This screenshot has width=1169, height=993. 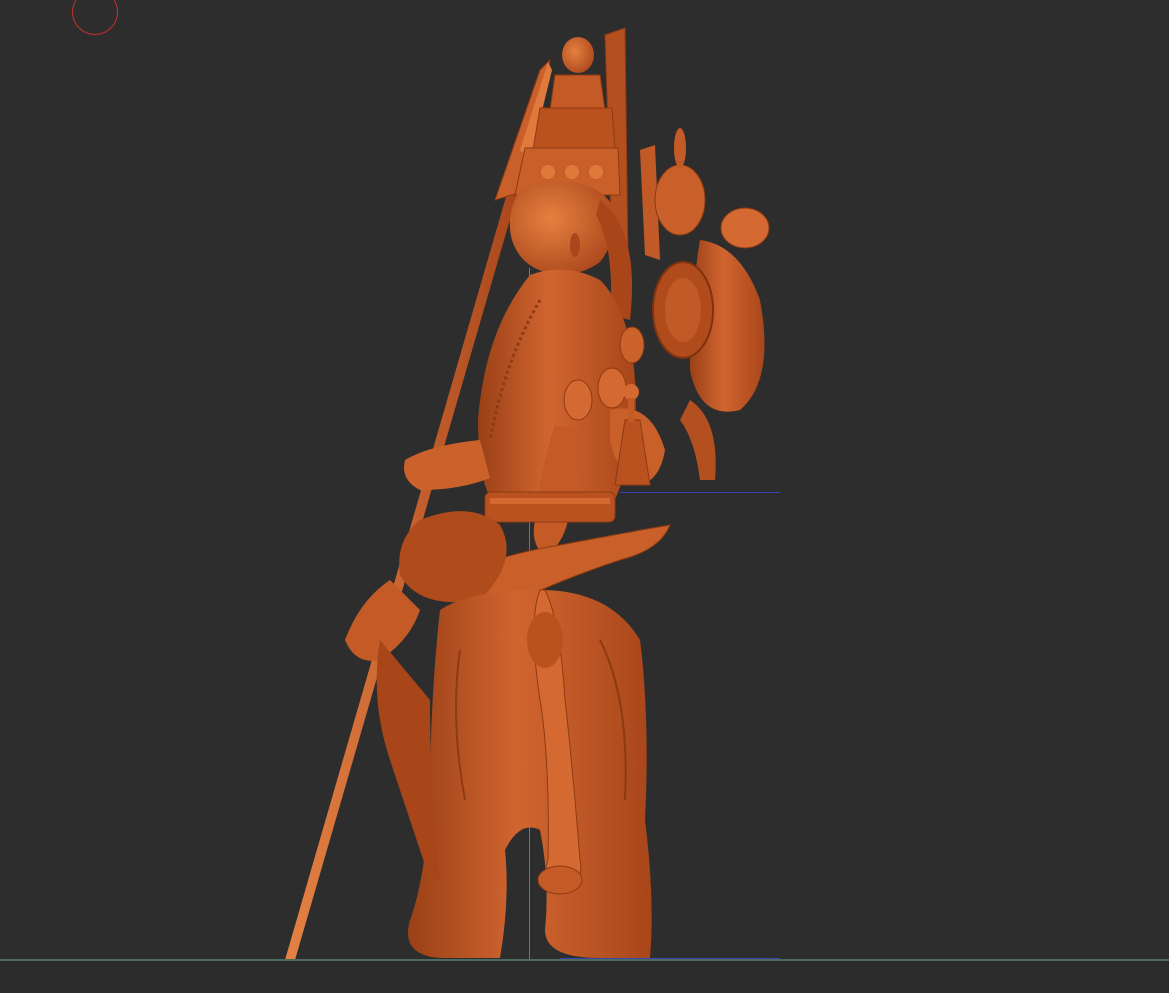 What do you see at coordinates (584, 977) in the screenshot?
I see `bottom-strip` at bounding box center [584, 977].